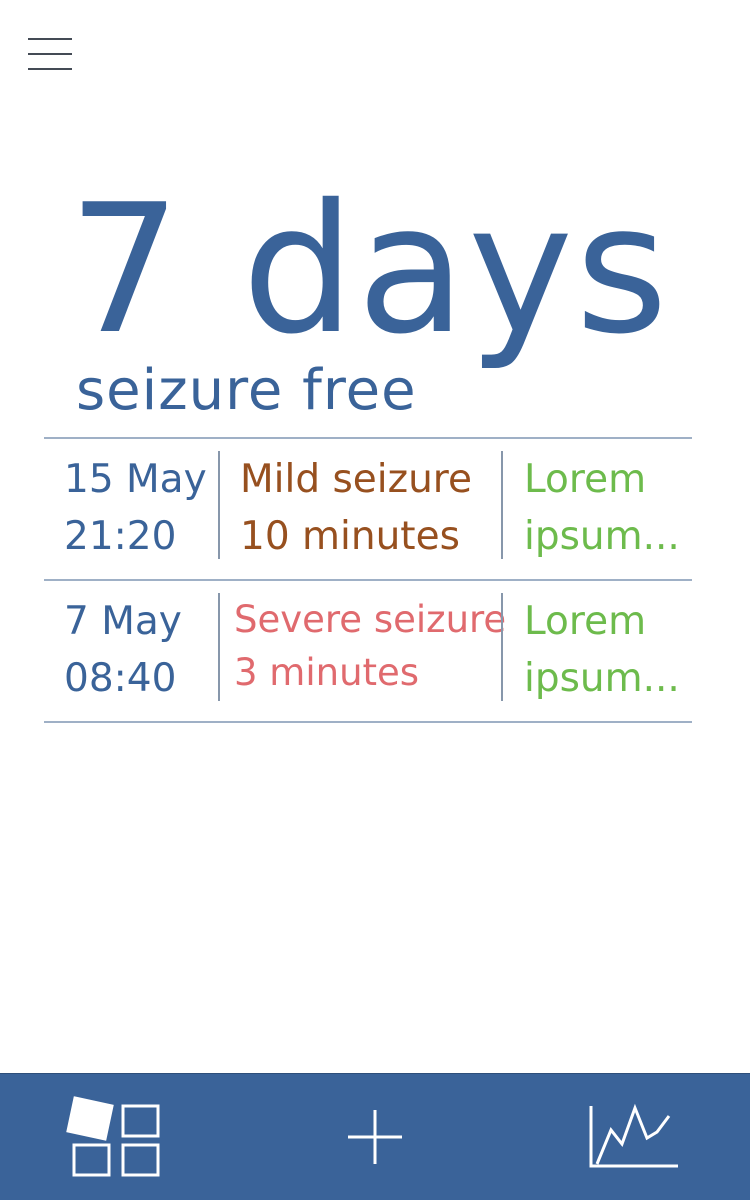  I want to click on entry-duration: 10 minutes, so click(350, 536).